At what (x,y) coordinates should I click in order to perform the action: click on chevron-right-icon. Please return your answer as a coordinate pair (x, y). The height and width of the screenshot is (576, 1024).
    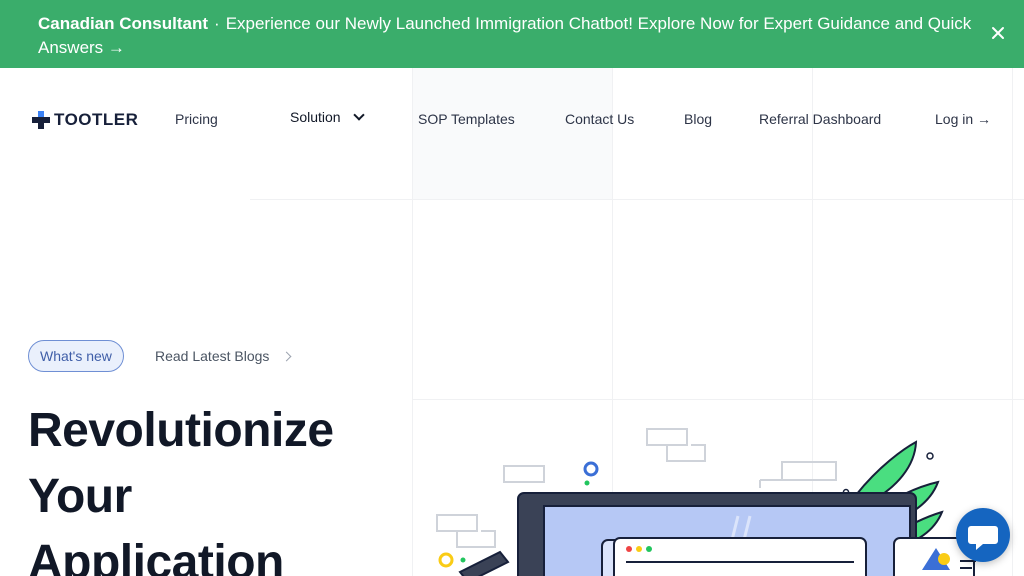
    Looking at the image, I should click on (286, 356).